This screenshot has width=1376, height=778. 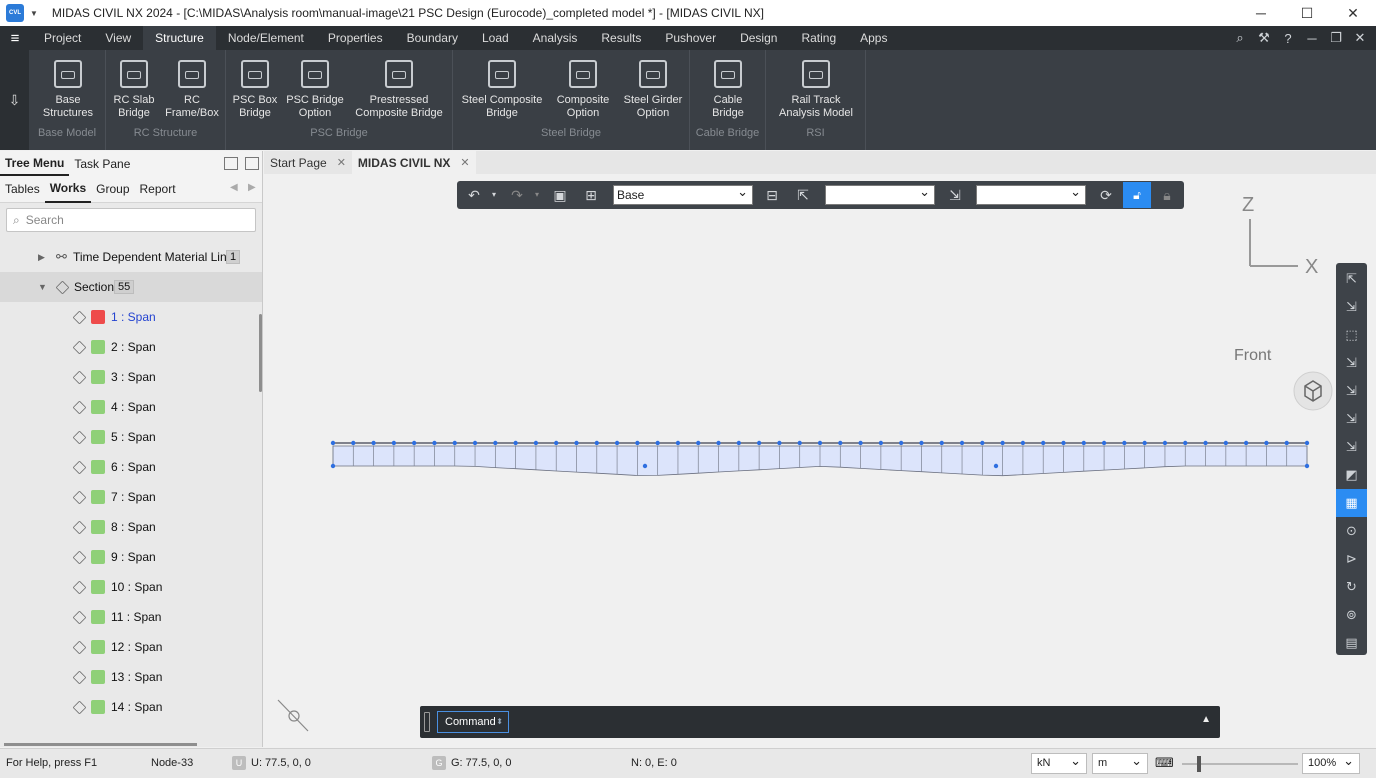 I want to click on filter-icon: ⊞, so click(x=591, y=195).